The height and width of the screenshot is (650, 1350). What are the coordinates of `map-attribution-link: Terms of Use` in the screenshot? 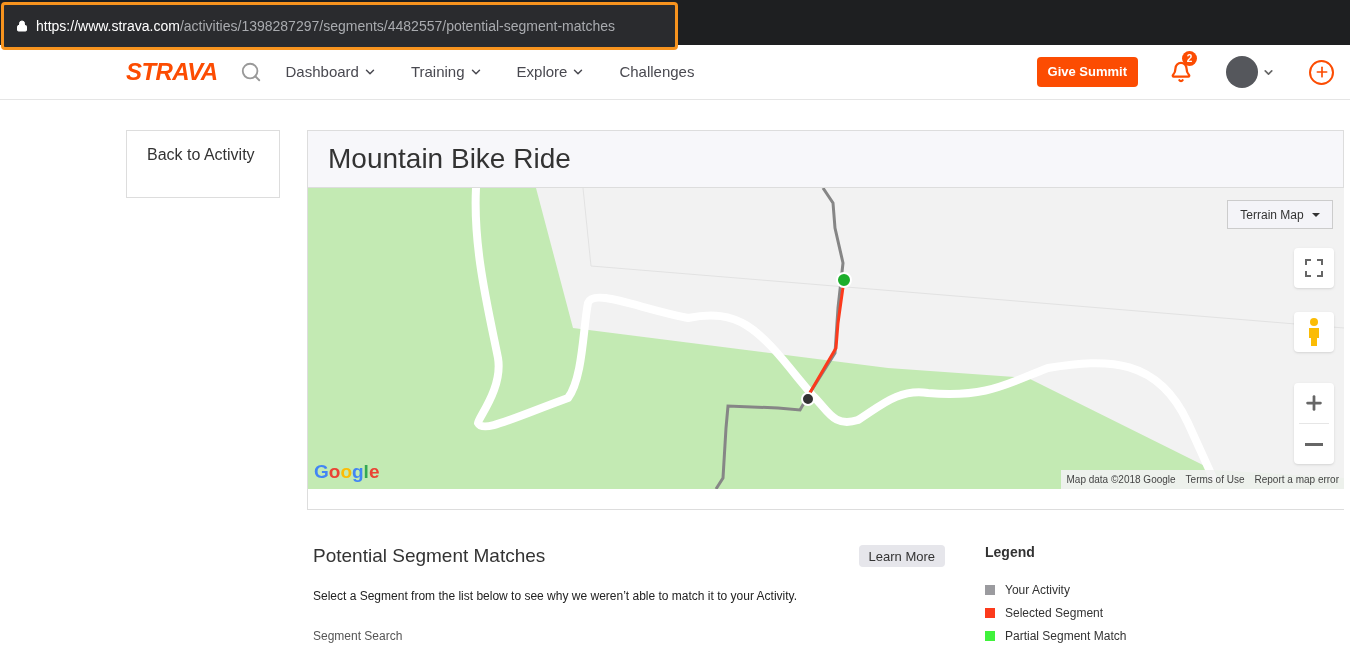 It's located at (1215, 479).